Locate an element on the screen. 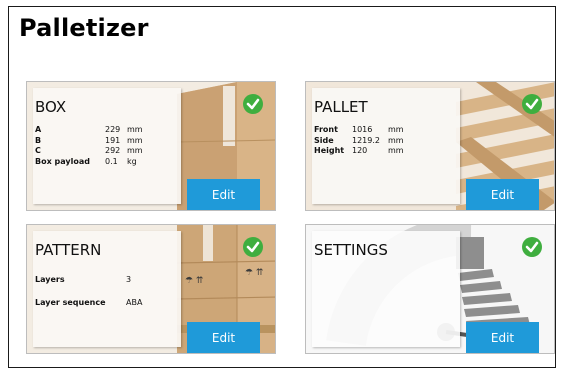  prop-value: 120 is located at coordinates (360, 150).